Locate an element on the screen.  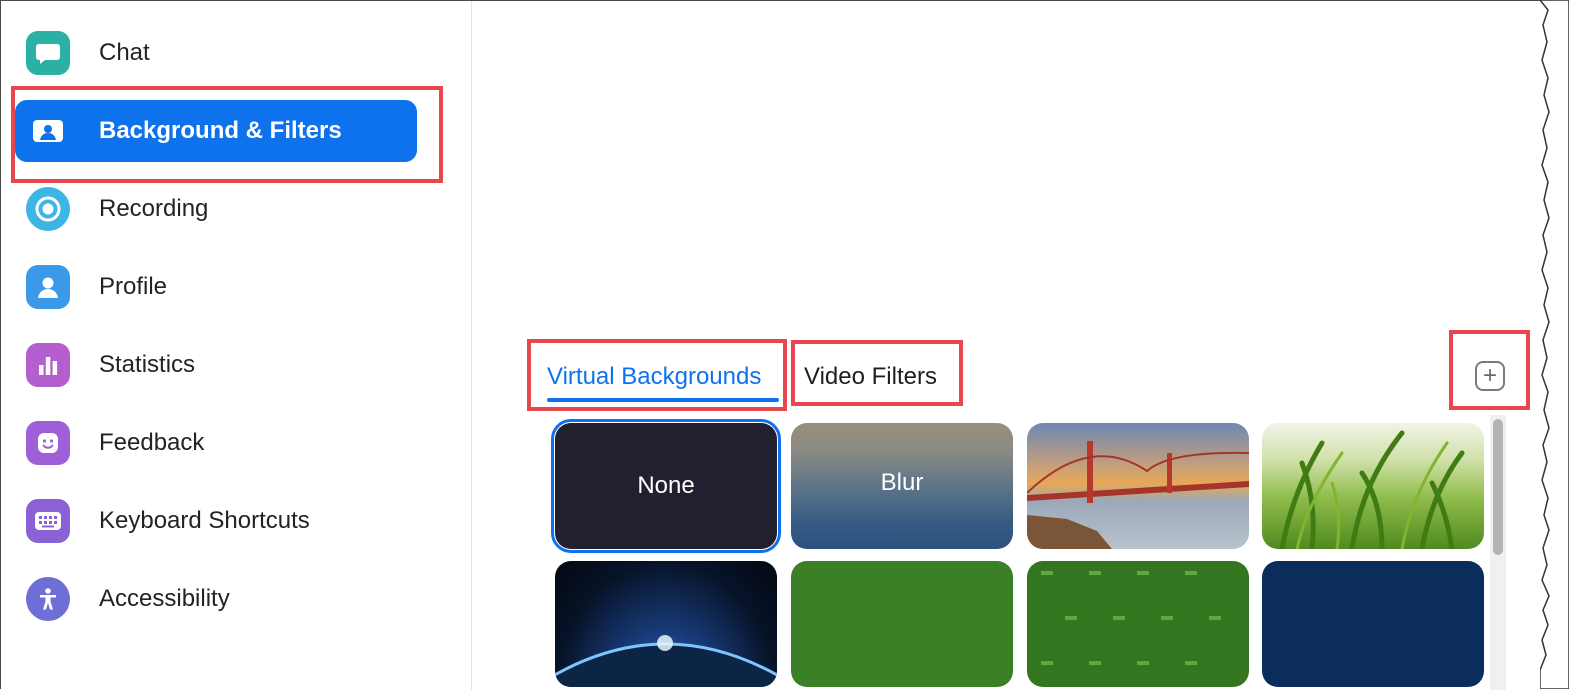
sidebar-item-accessibility: Accessibility is located at coordinates (216, 599).